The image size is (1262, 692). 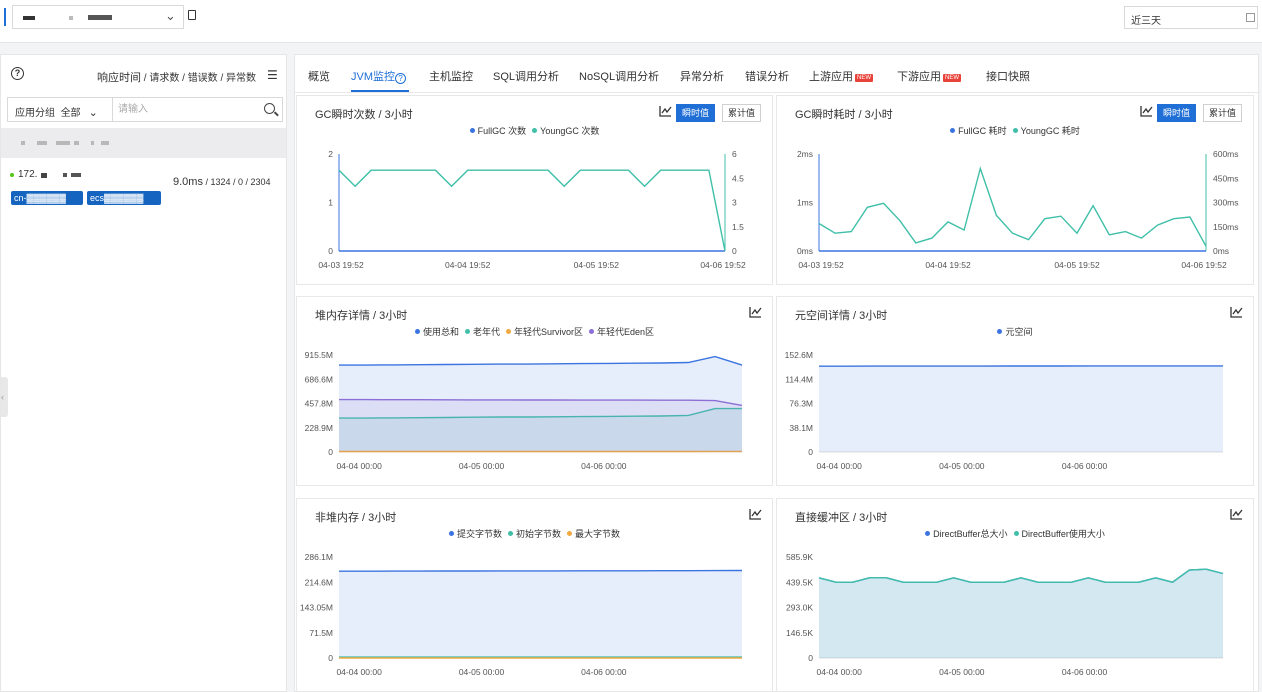 What do you see at coordinates (805, 251) in the screenshot?
I see `y-tick-label: 0ms` at bounding box center [805, 251].